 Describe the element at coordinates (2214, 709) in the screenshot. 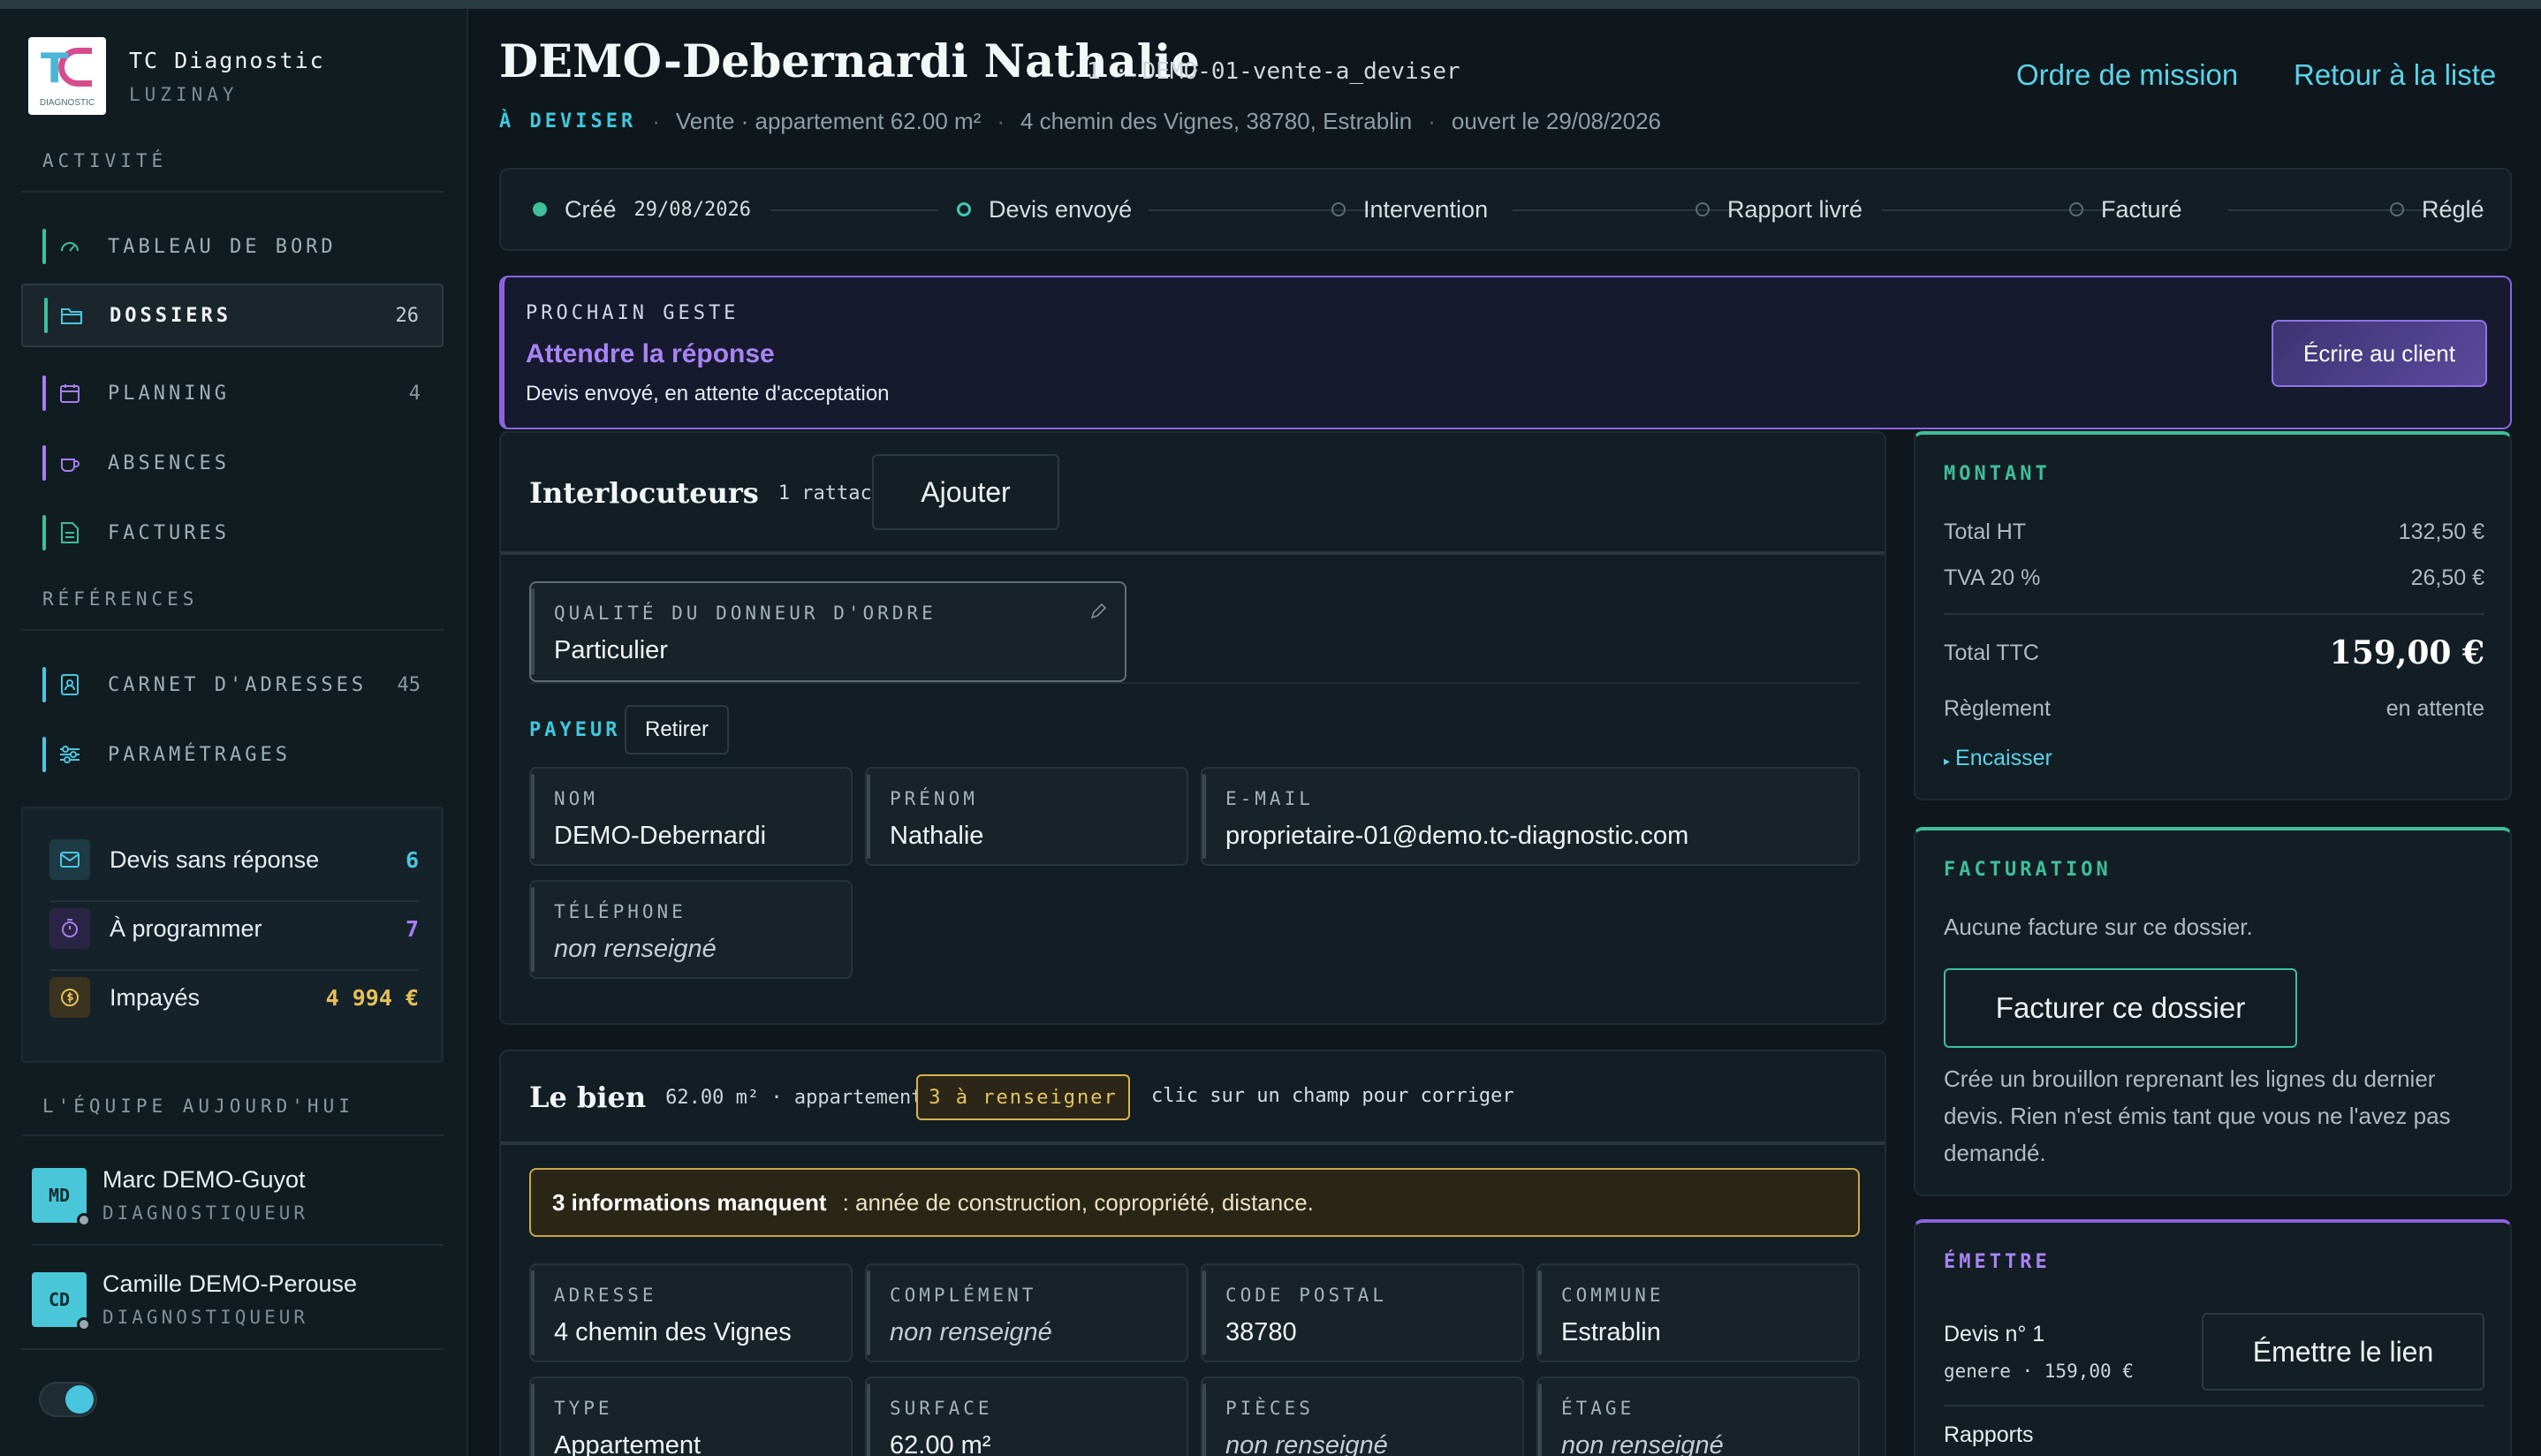

I see `reglement-row: Règlement en attente` at that location.